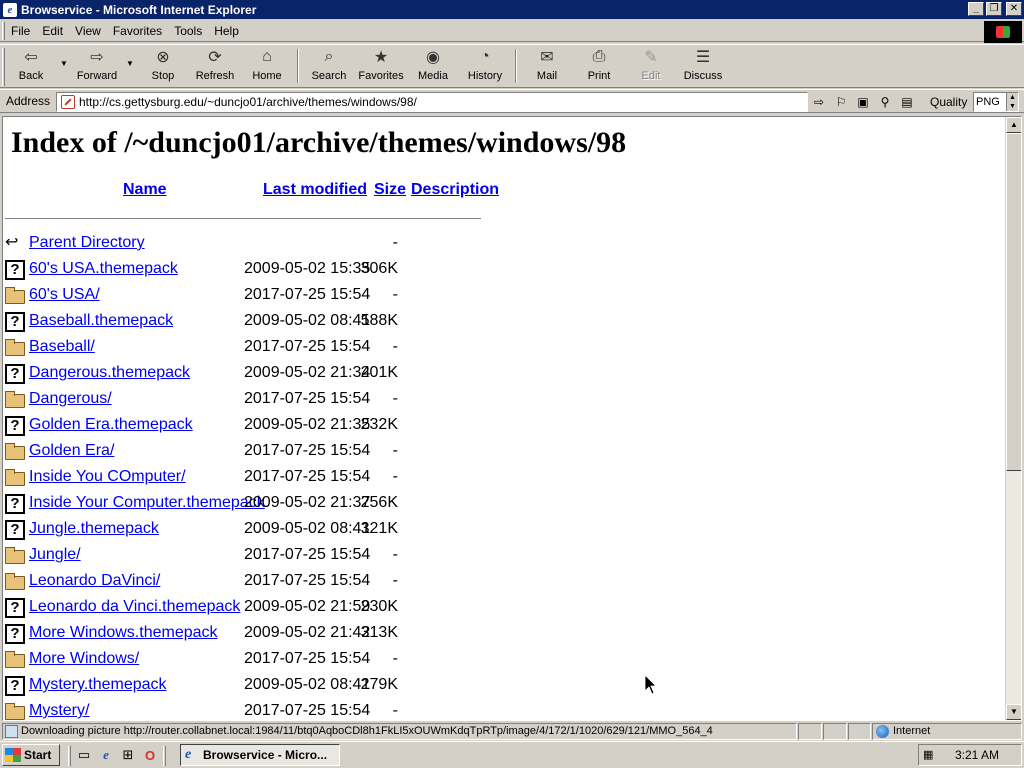 This screenshot has width=1024, height=768. Describe the element at coordinates (98, 685) in the screenshot. I see `entry-link: Mystery.themepack` at that location.